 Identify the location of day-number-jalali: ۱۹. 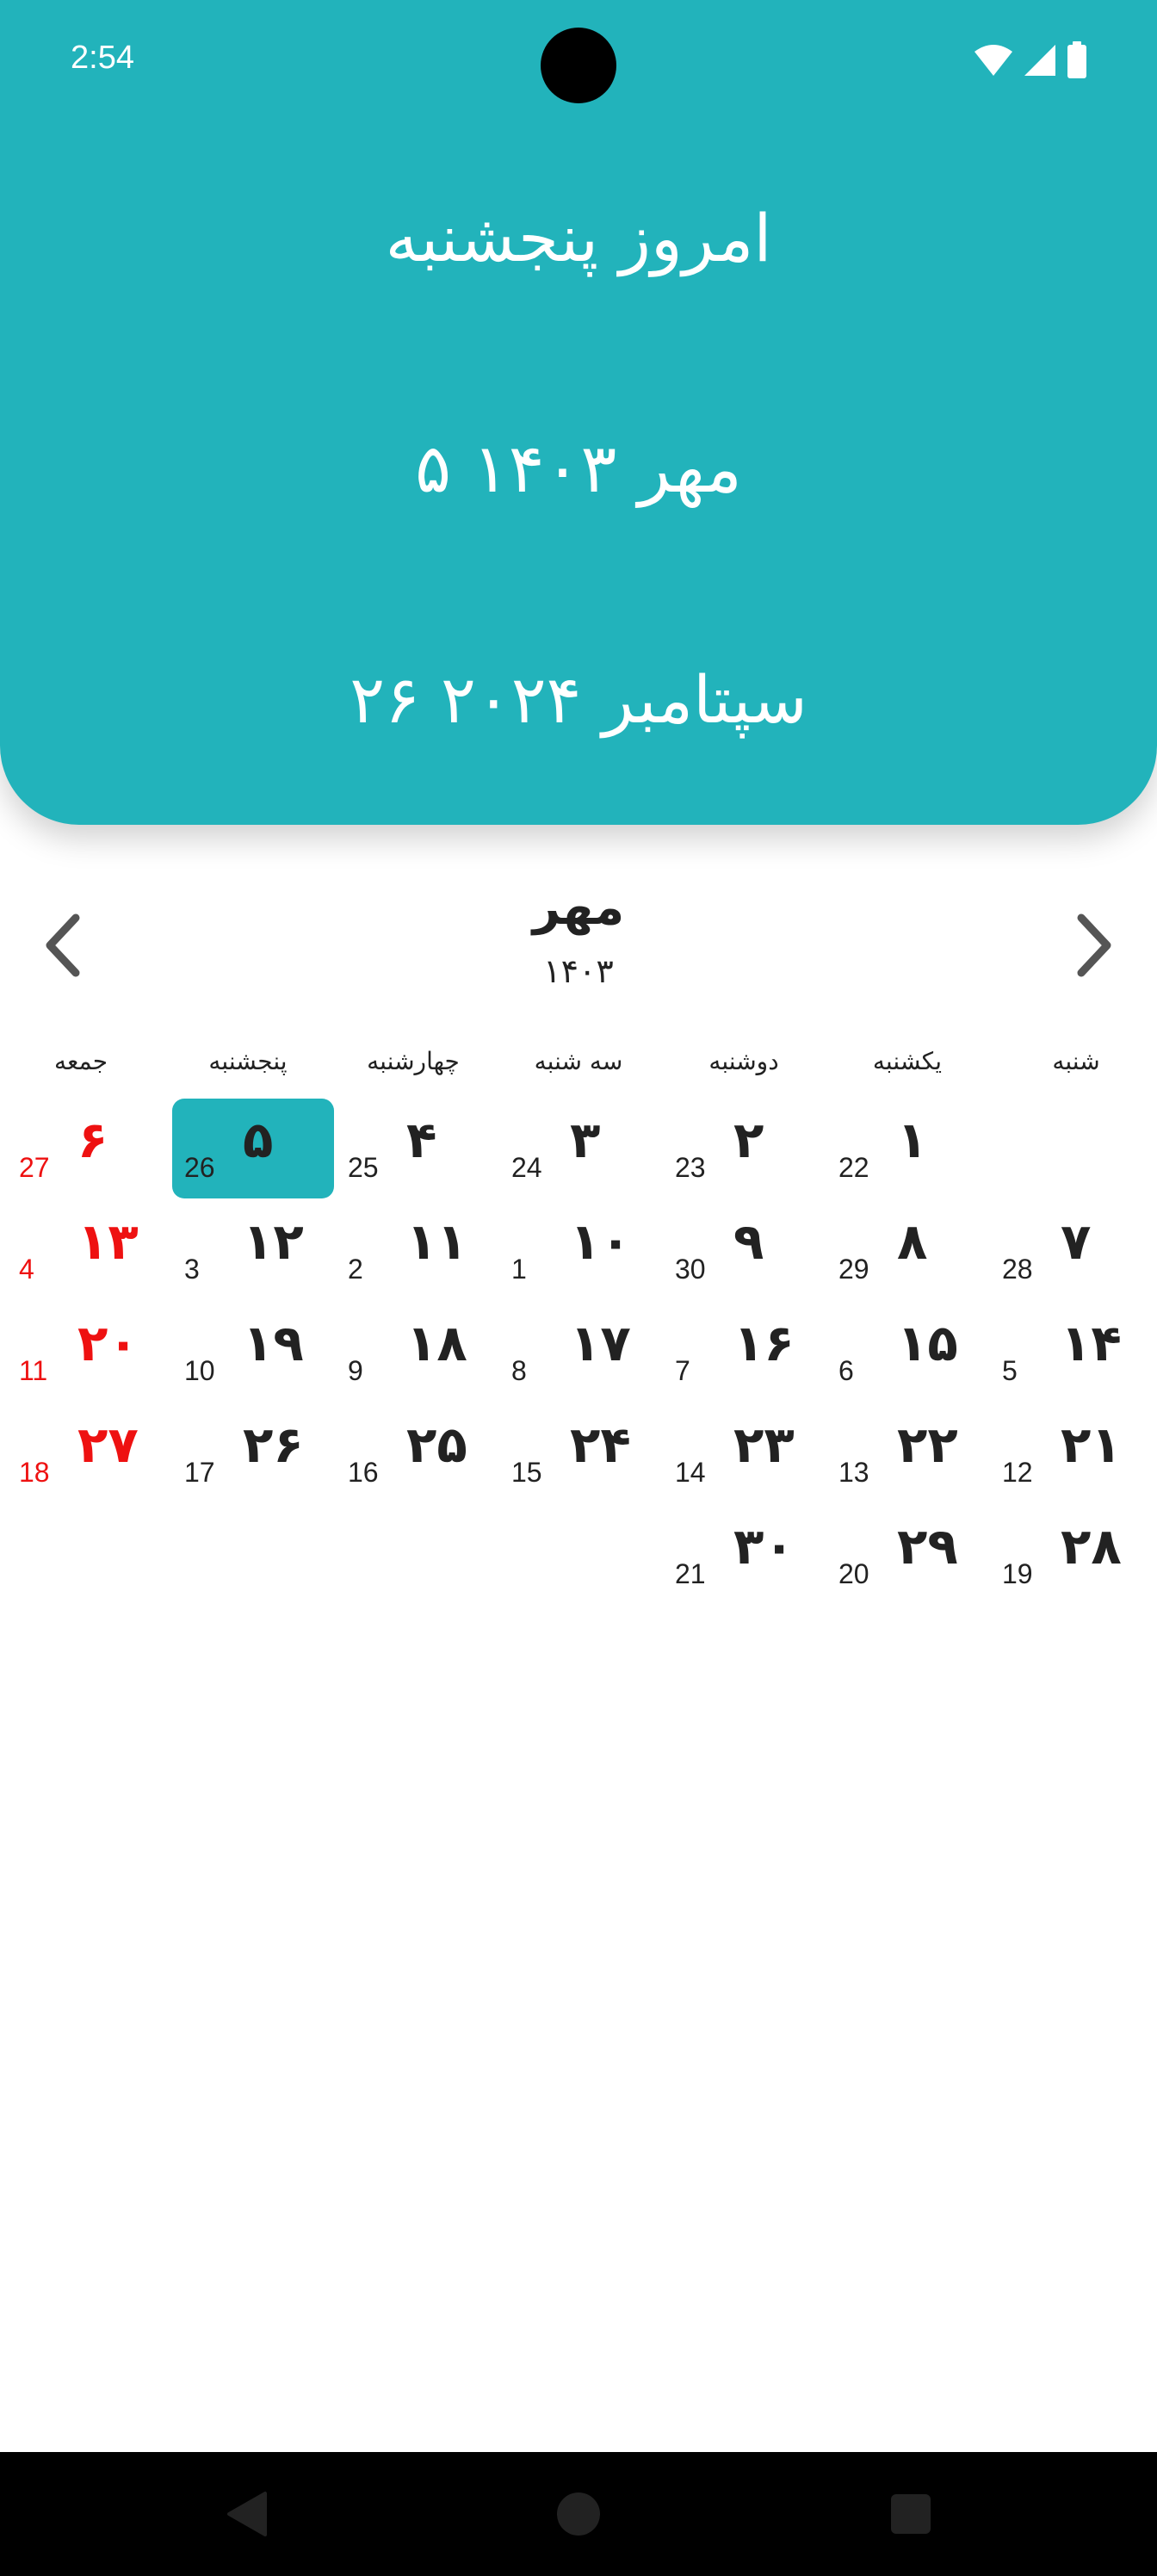
(273, 1343).